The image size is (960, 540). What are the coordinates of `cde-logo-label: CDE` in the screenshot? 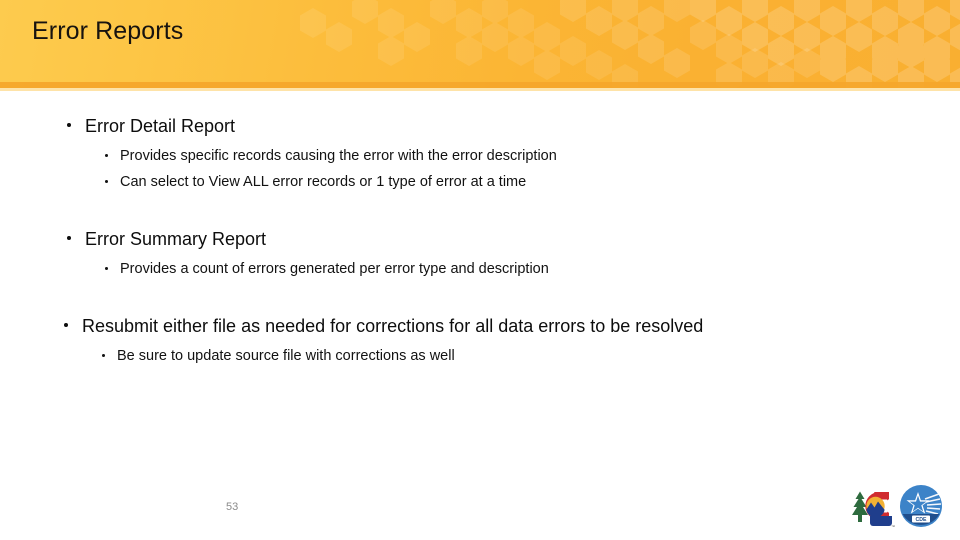 It's located at (921, 520).